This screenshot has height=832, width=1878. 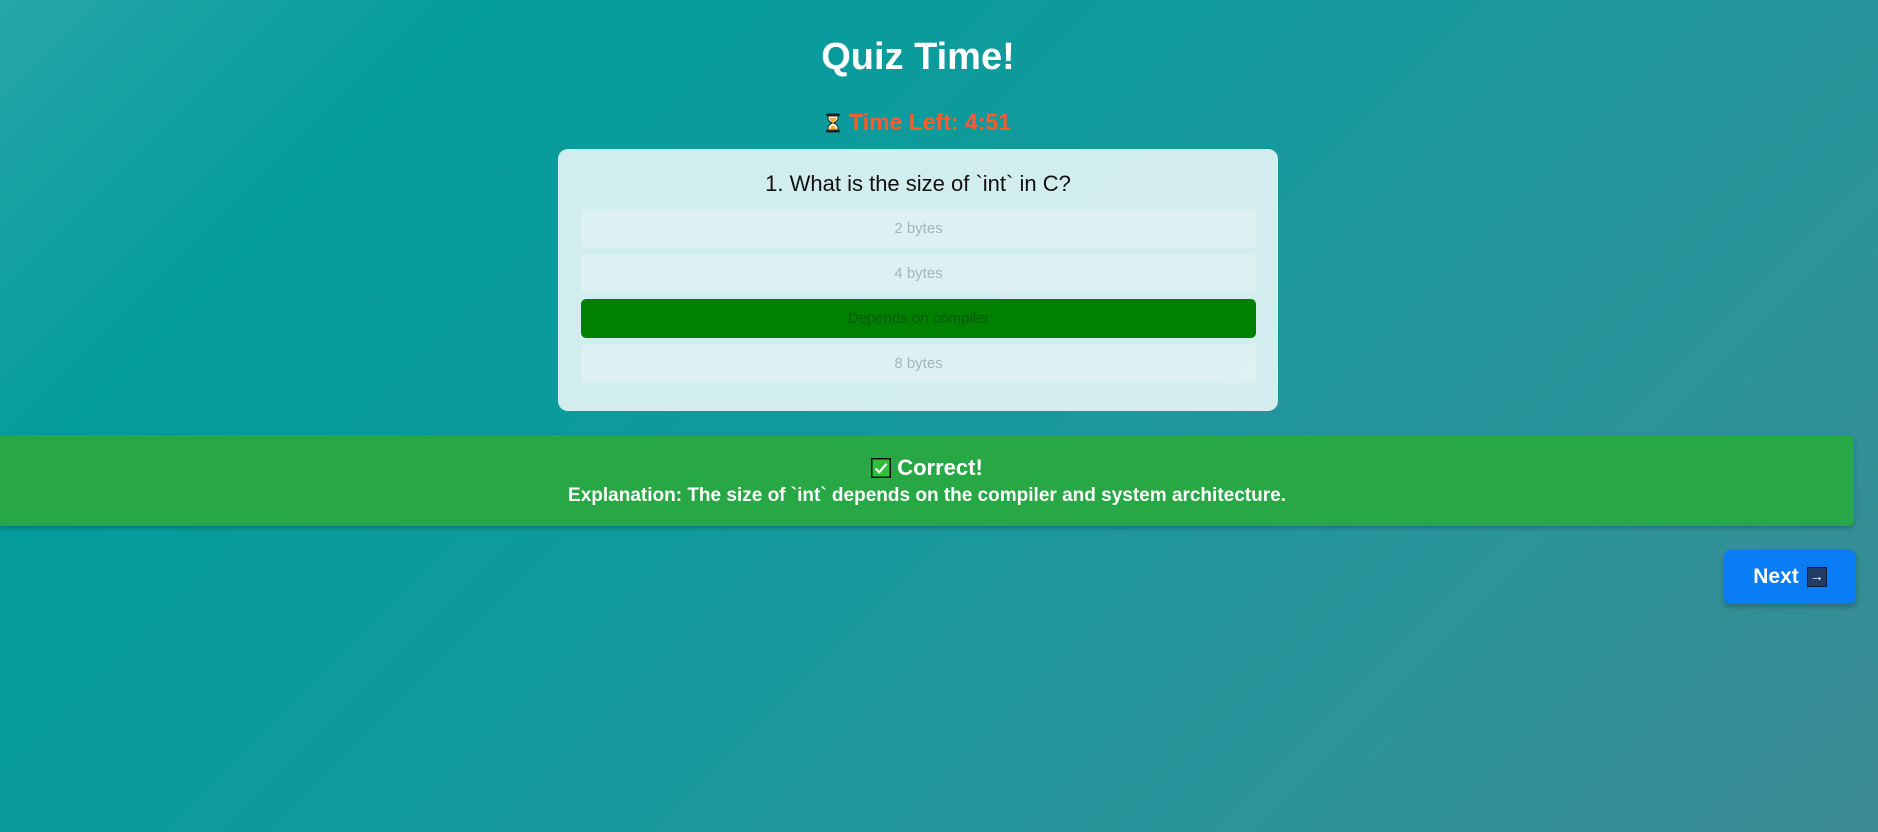 What do you see at coordinates (918, 183) in the screenshot?
I see `question-text: 1. What is the size of `int` in C?` at bounding box center [918, 183].